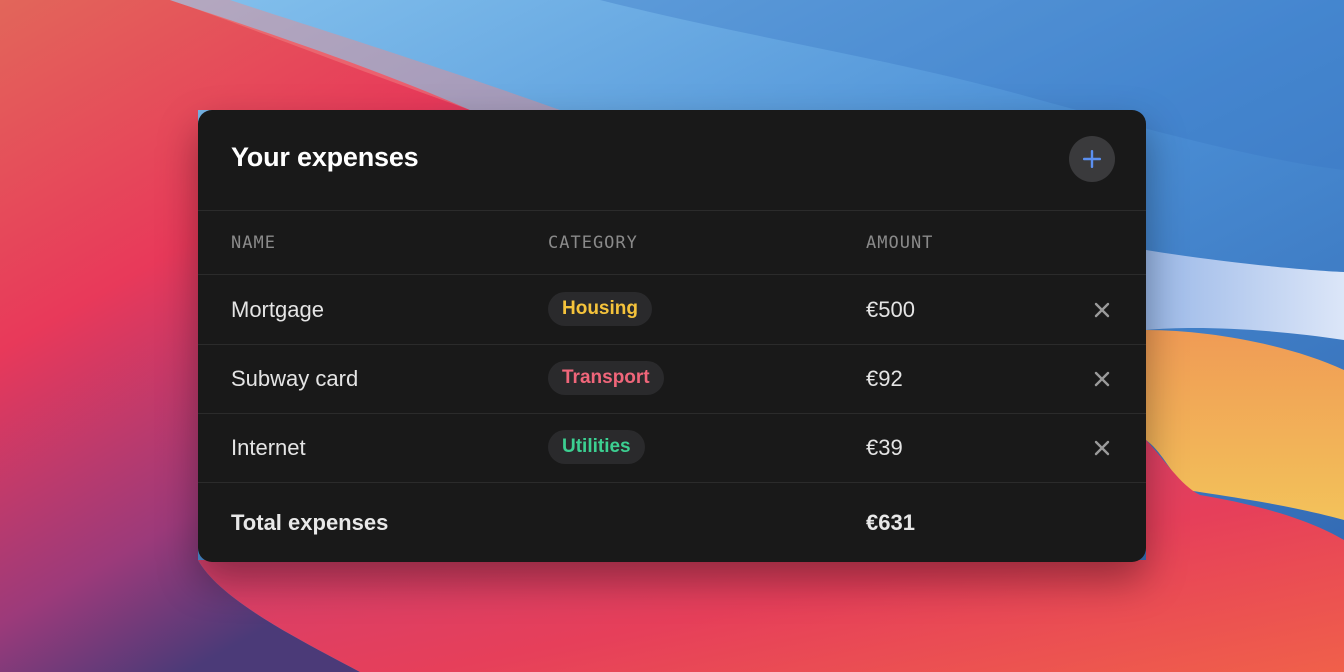 Image resolution: width=1344 pixels, height=672 pixels. I want to click on add-expense-button, so click(1092, 159).